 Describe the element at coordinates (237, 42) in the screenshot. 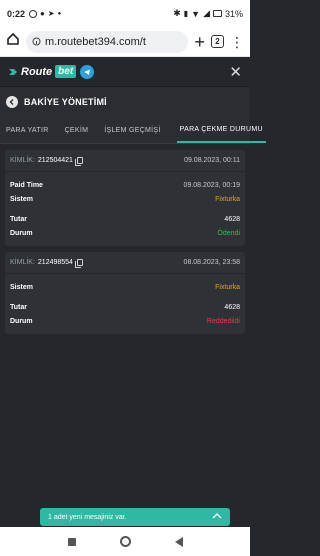

I see `browser-menu-icon: ⋮` at that location.